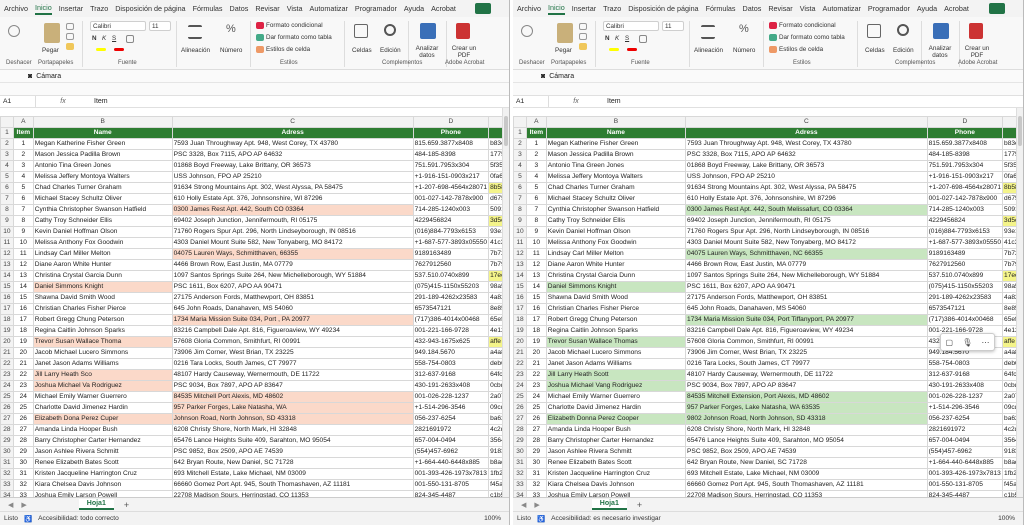 Image resolution: width=1024 pixels, height=525 pixels. Describe the element at coordinates (965, 232) in the screenshot. I see `cell-phone: (016)884-7793x6153` at that location.